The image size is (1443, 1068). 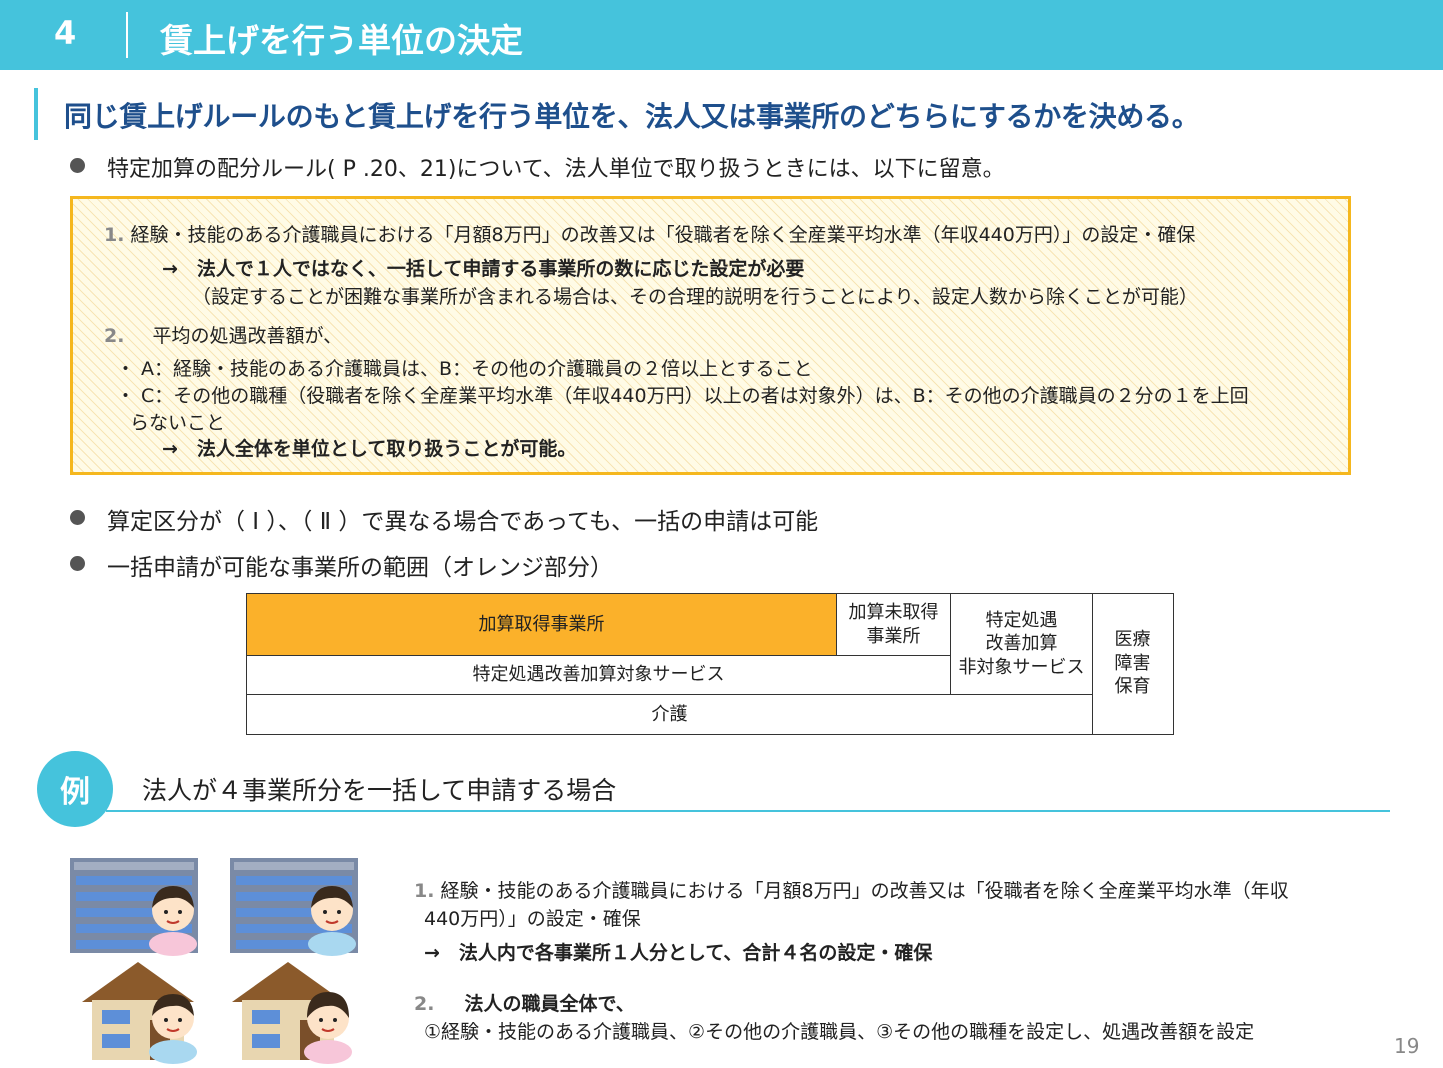 I want to click on page-number: 19, so click(x=1407, y=1046).